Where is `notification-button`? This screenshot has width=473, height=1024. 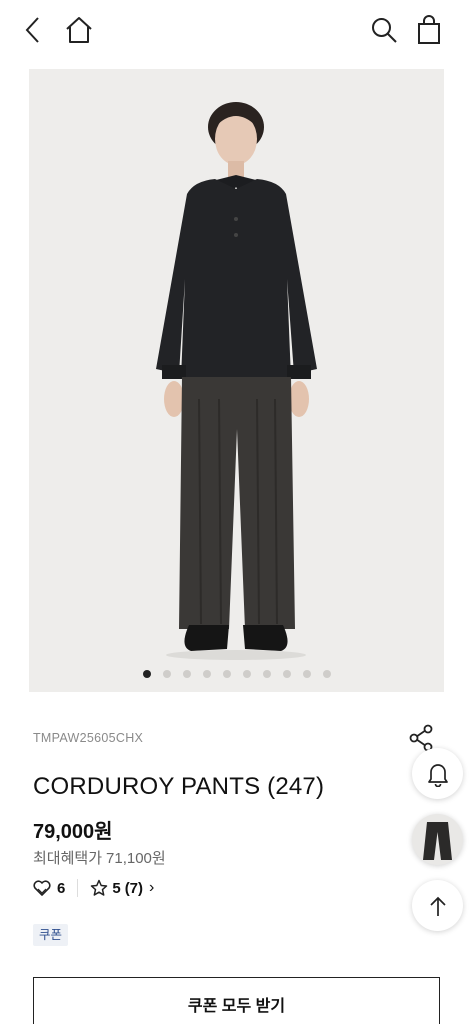
notification-button is located at coordinates (437, 773).